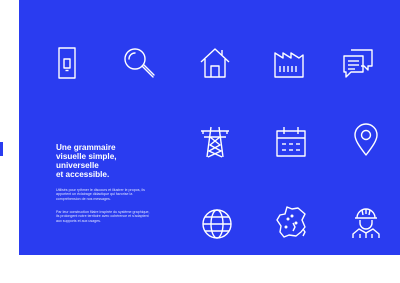 The height and width of the screenshot is (283, 400). What do you see at coordinates (86, 147) in the screenshot?
I see `heading-line-1: Une grammaire` at bounding box center [86, 147].